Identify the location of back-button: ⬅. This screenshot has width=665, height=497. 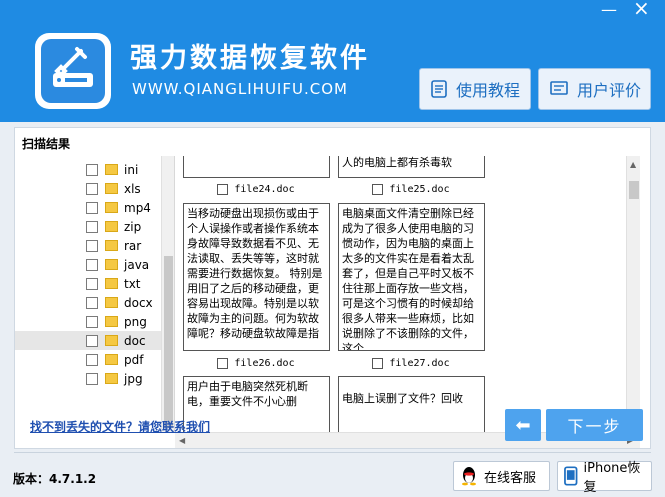
(523, 425).